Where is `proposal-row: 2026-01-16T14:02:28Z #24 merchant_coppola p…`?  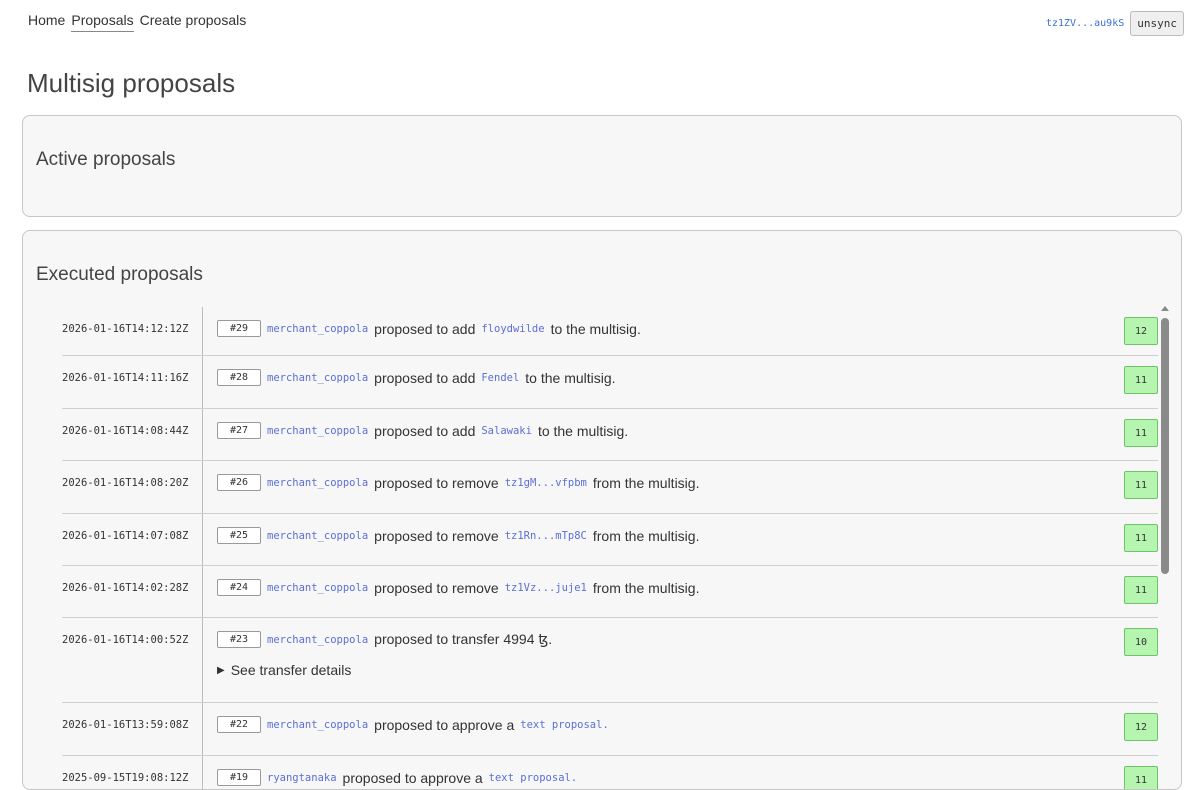
proposal-row: 2026-01-16T14:02:28Z #24 merchant_coppola p… is located at coordinates (610, 592).